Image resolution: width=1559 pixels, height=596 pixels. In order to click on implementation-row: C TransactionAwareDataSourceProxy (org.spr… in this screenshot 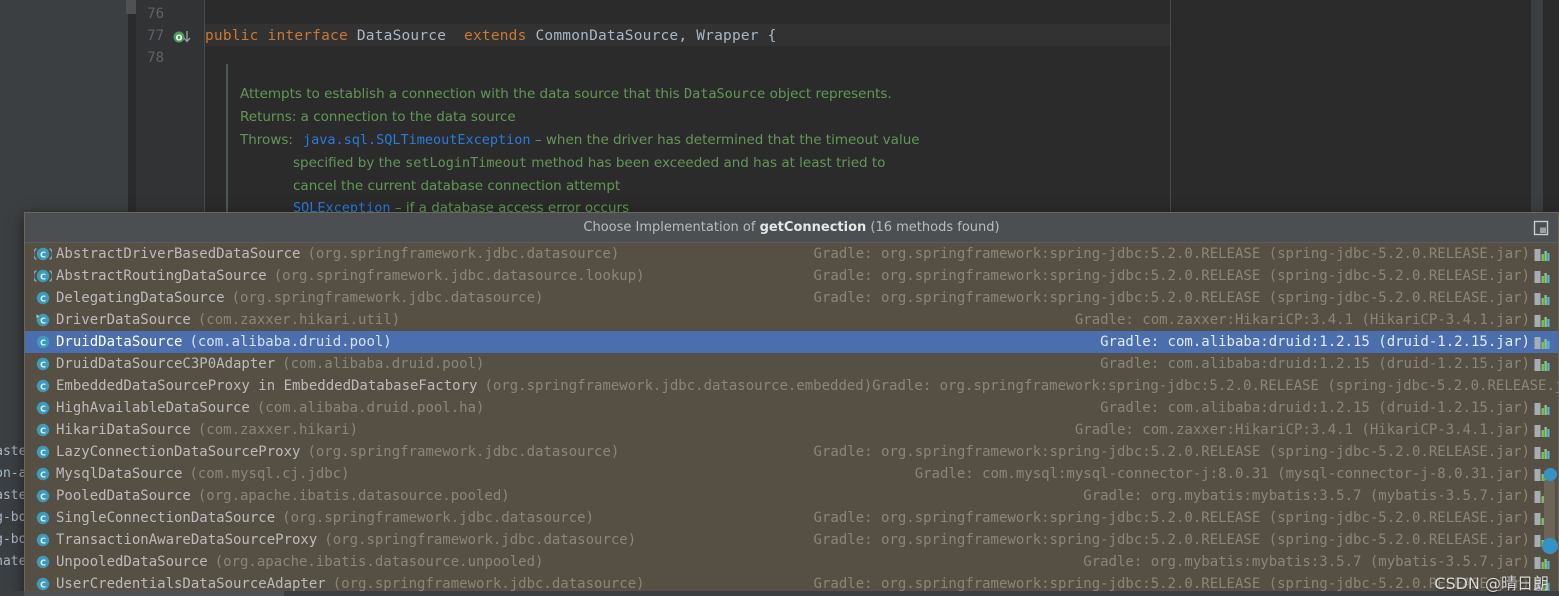, I will do `click(791, 540)`.